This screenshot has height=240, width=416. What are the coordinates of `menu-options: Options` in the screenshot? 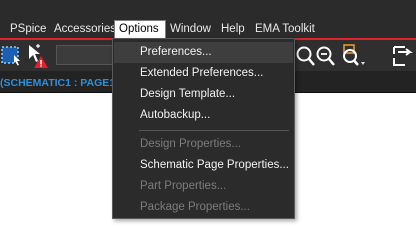 It's located at (140, 29).